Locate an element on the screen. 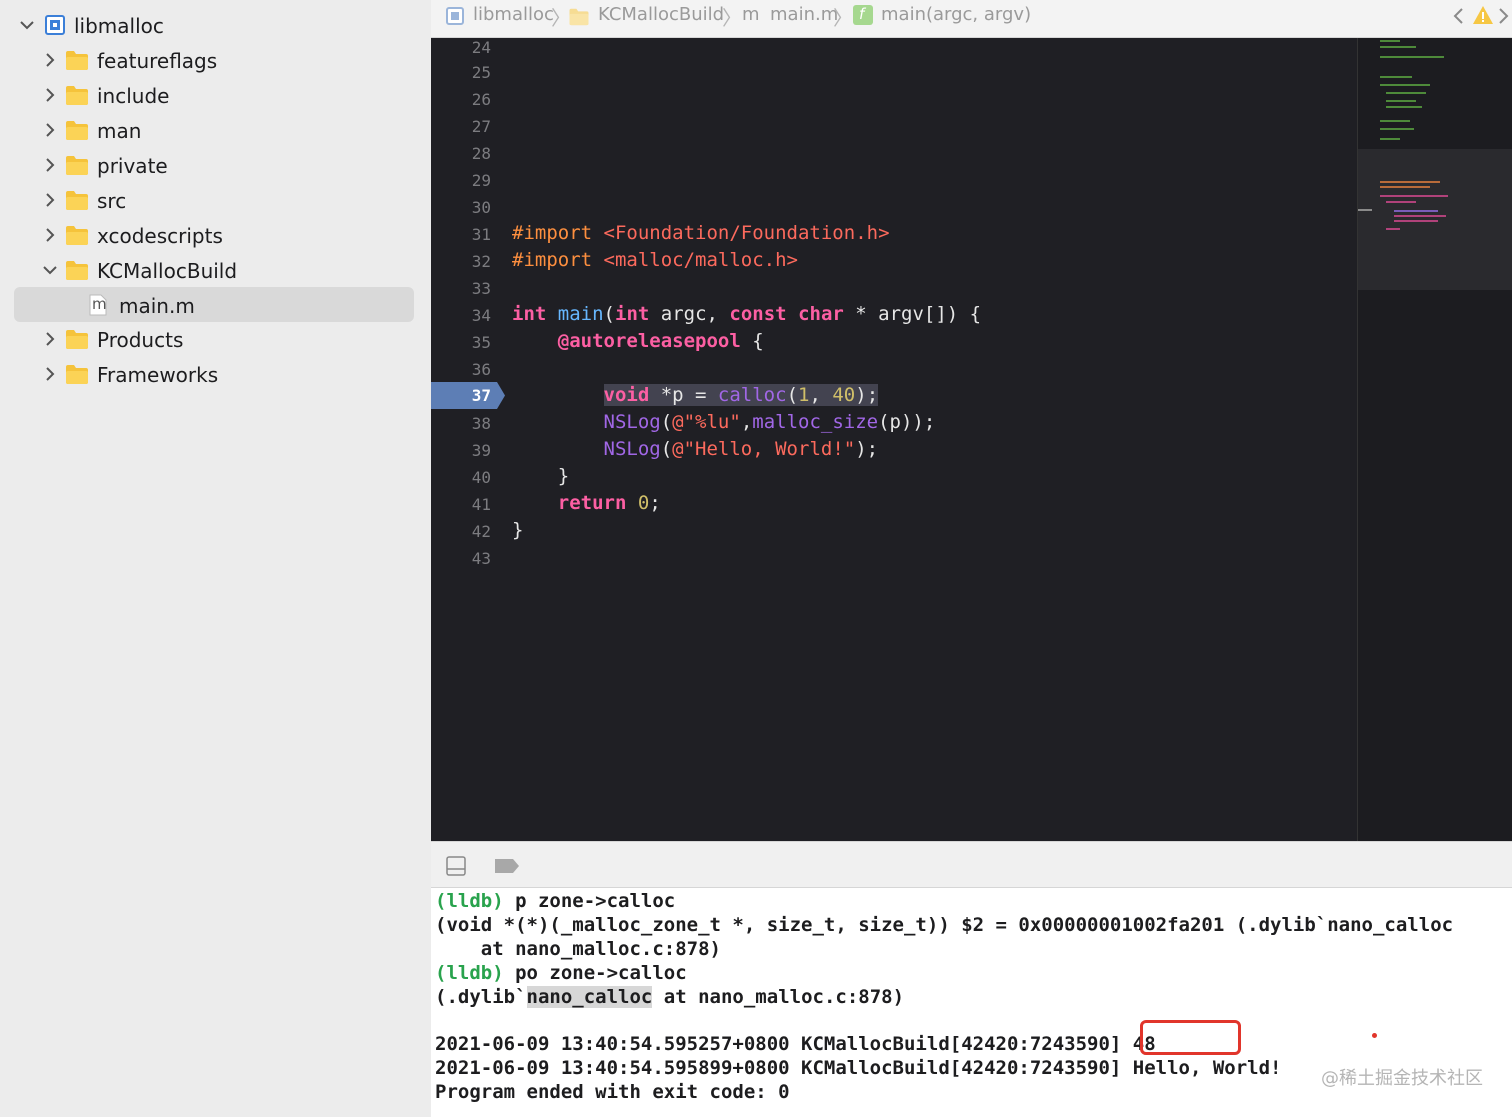 The image size is (1512, 1117). code-line-39: NSLog(@"Hello, World!"); is located at coordinates (695, 449).